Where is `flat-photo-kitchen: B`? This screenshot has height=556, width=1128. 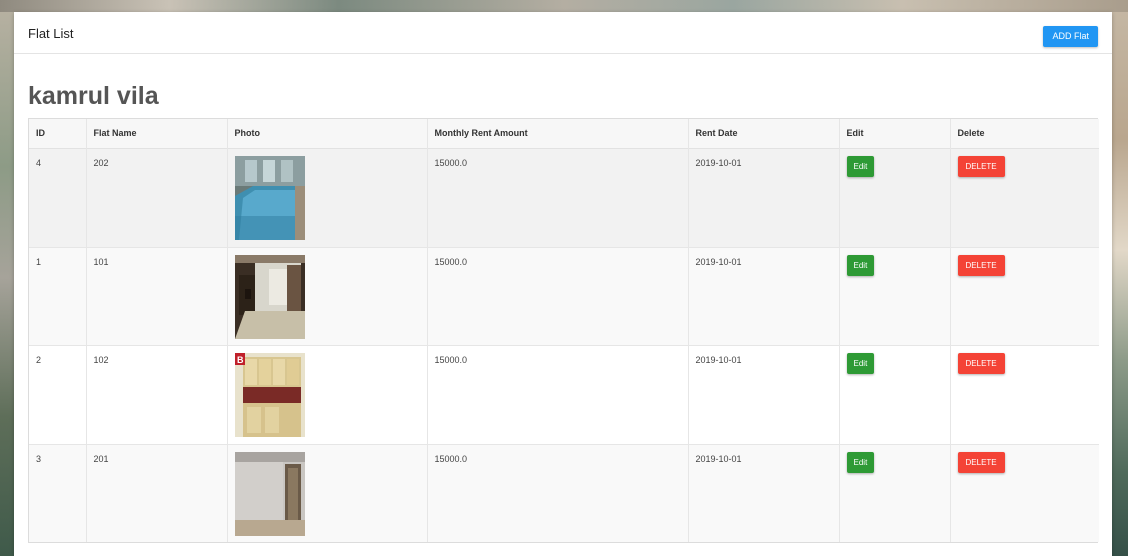 flat-photo-kitchen: B is located at coordinates (269, 394).